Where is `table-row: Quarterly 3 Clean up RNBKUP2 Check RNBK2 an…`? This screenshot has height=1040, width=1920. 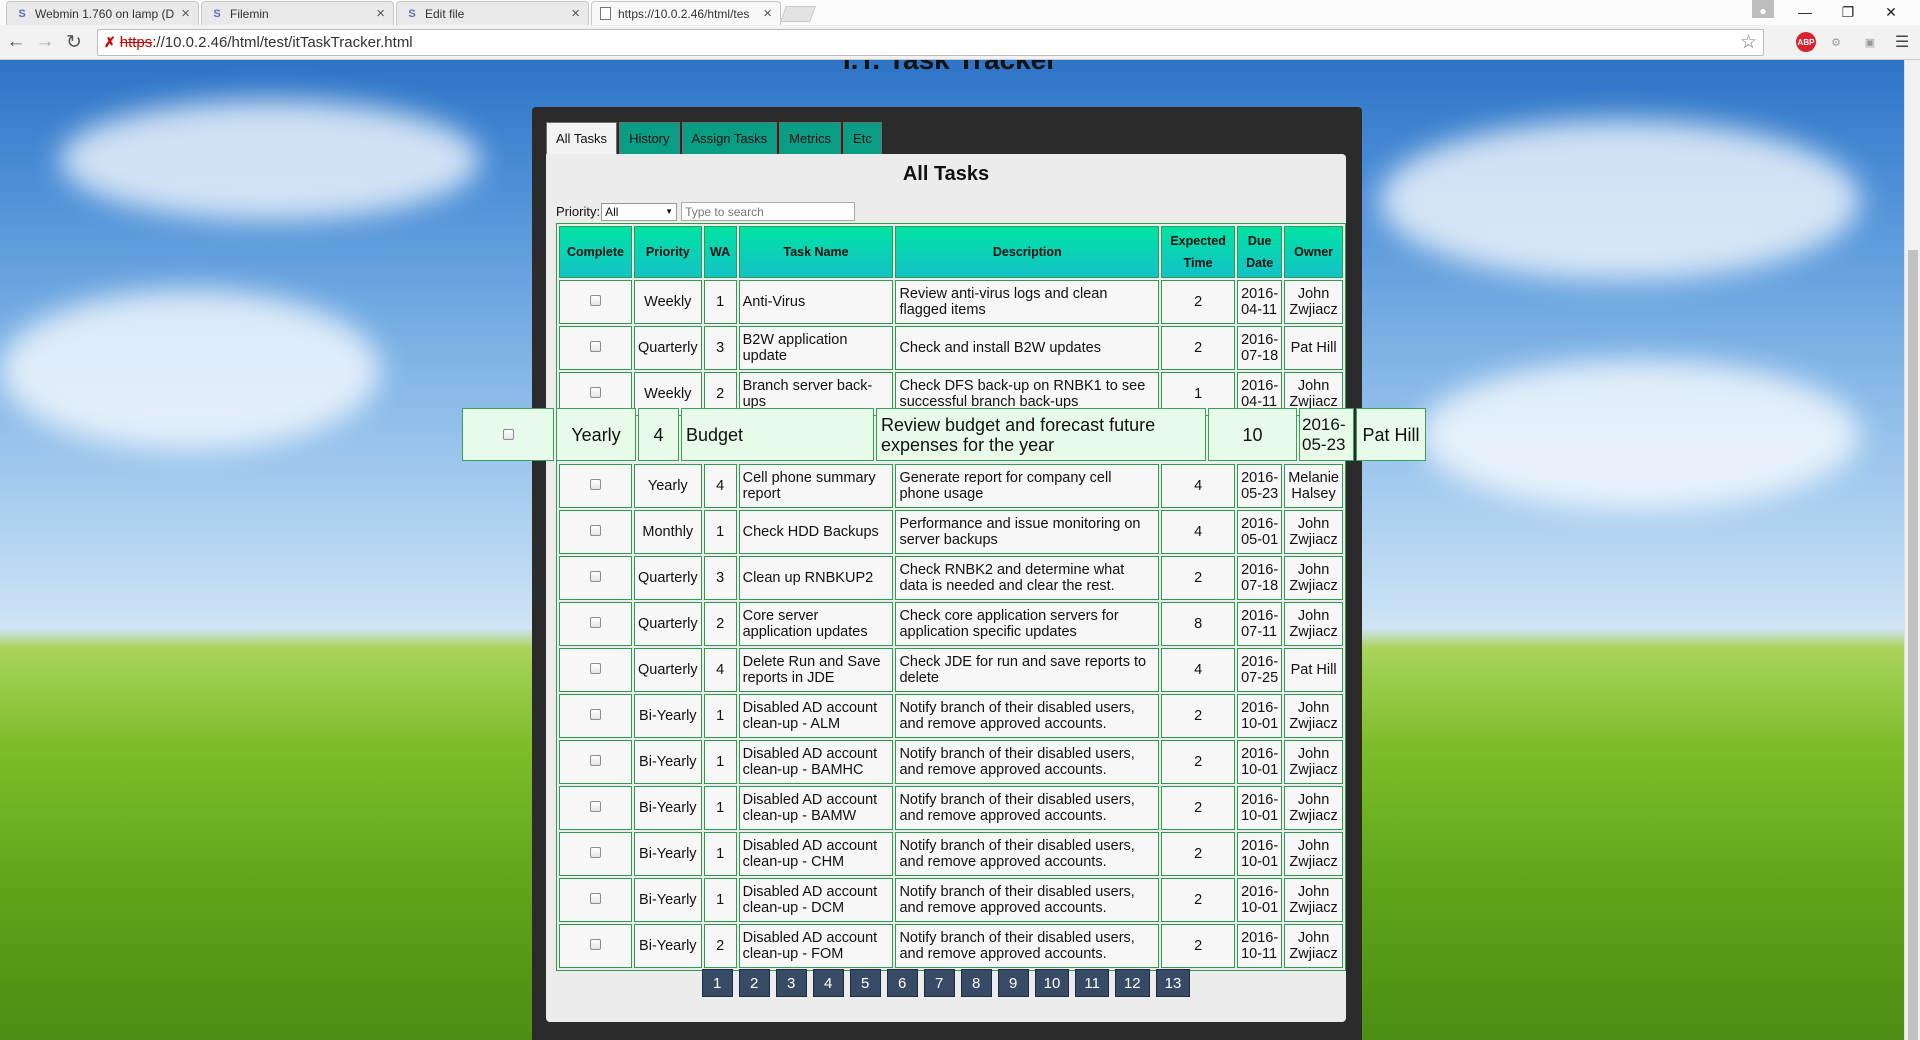 table-row: Quarterly 3 Clean up RNBKUP2 Check RNBK2 an… is located at coordinates (951, 578).